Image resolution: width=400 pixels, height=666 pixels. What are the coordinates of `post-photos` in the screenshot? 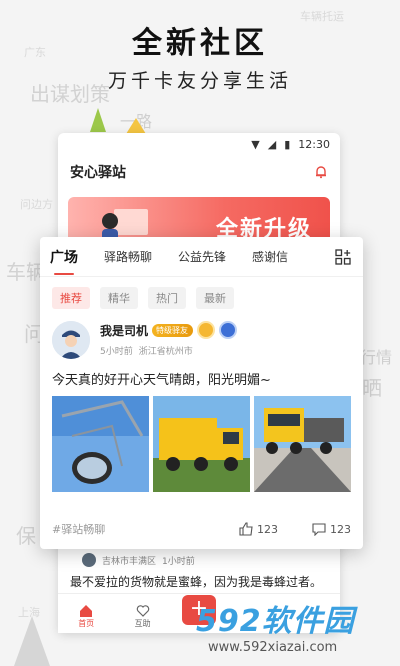 It's located at (201, 440).